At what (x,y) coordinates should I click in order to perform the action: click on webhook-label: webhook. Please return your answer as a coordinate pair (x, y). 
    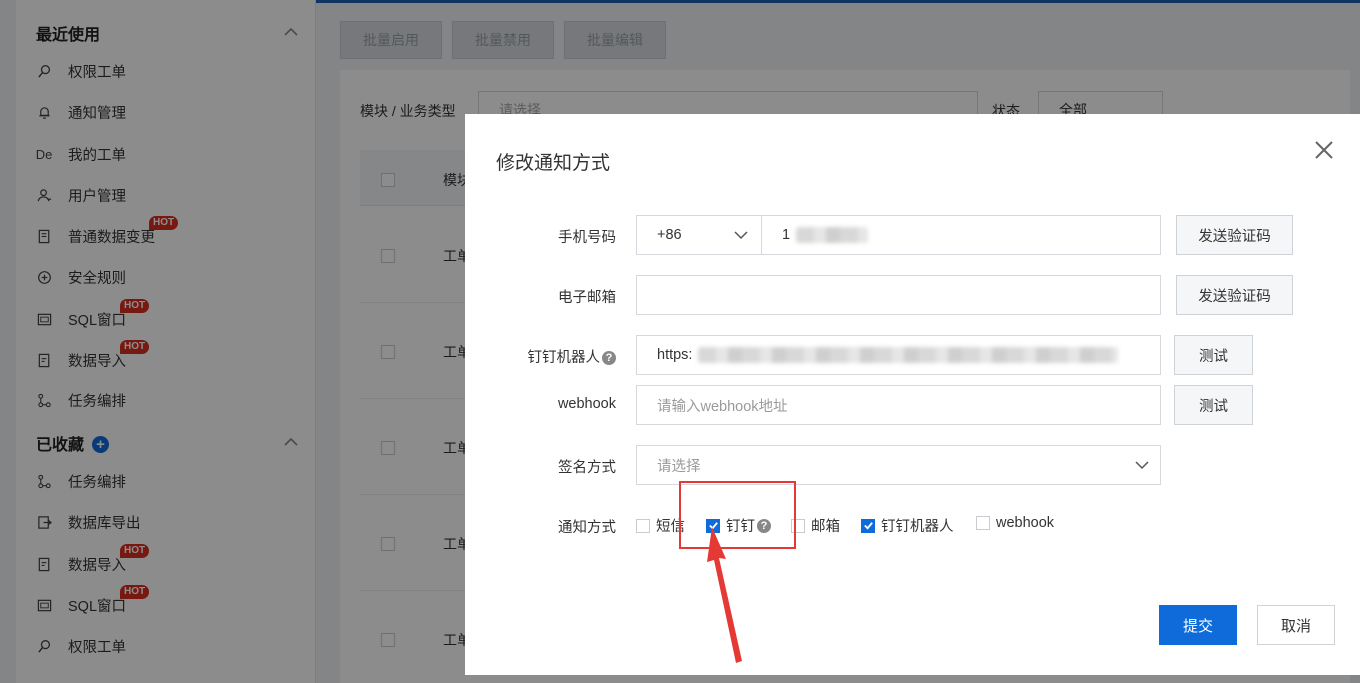
    Looking at the image, I should click on (586, 404).